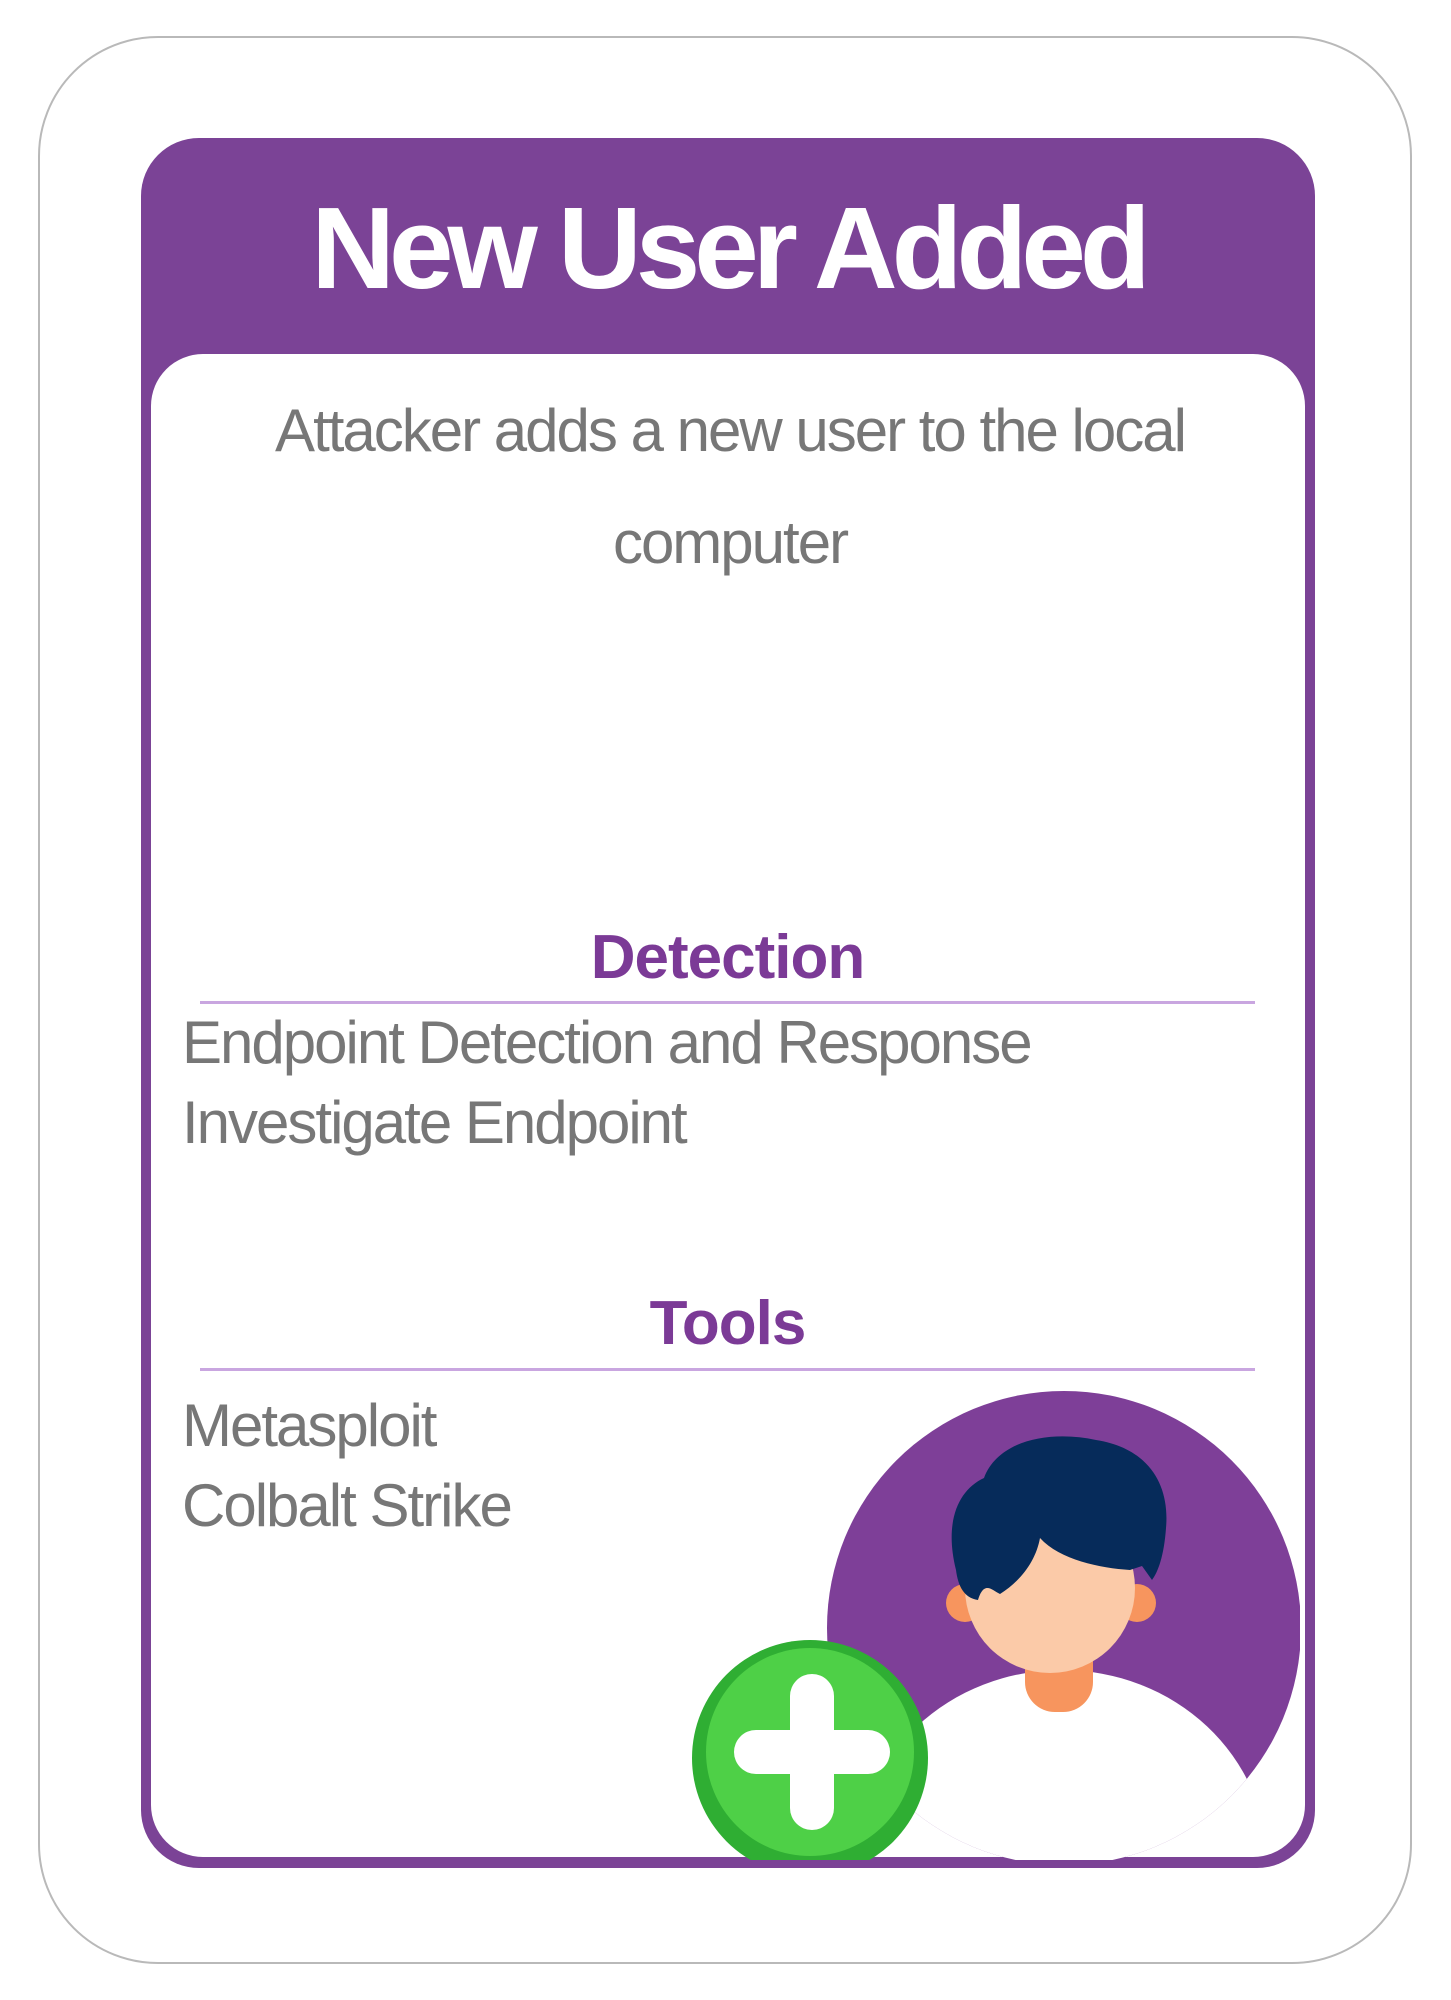 The image size is (1451, 2000). Describe the element at coordinates (435, 1122) in the screenshot. I see `detection-item: Investigate Endpoint` at that location.